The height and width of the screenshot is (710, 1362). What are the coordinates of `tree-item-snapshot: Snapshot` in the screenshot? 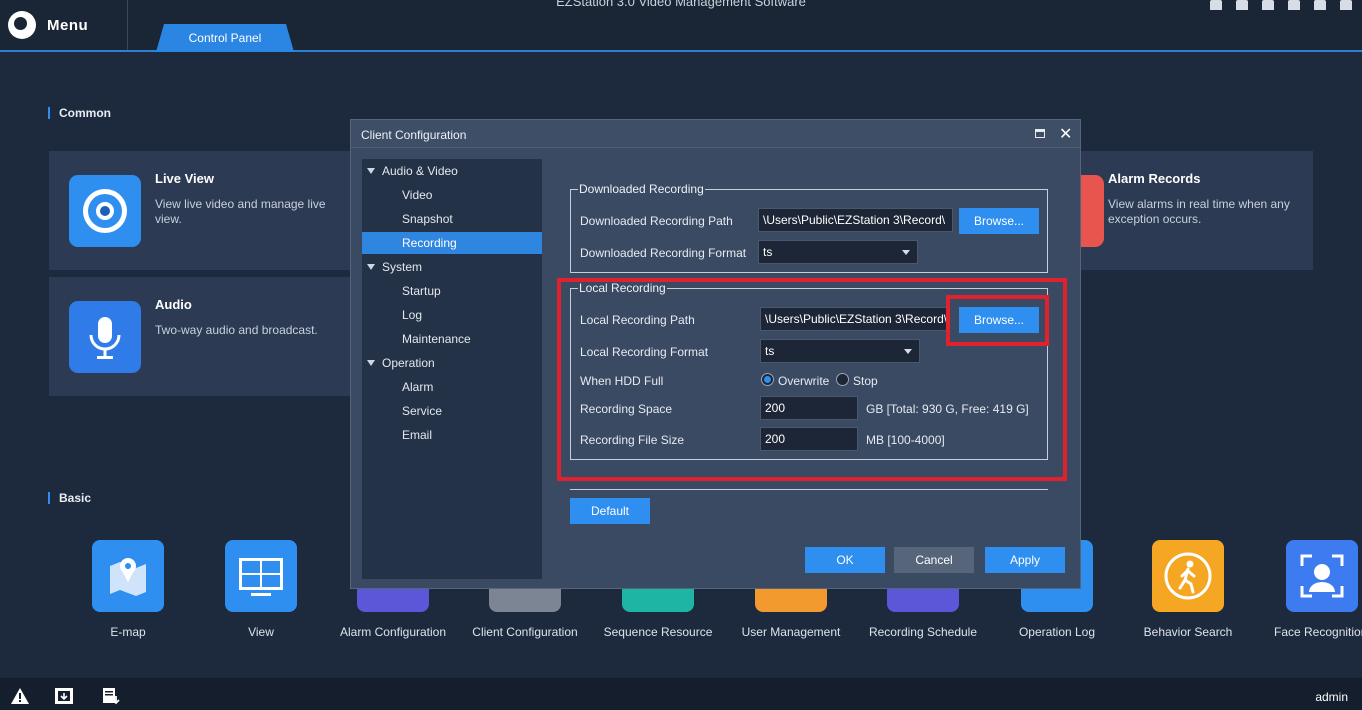 It's located at (452, 219).